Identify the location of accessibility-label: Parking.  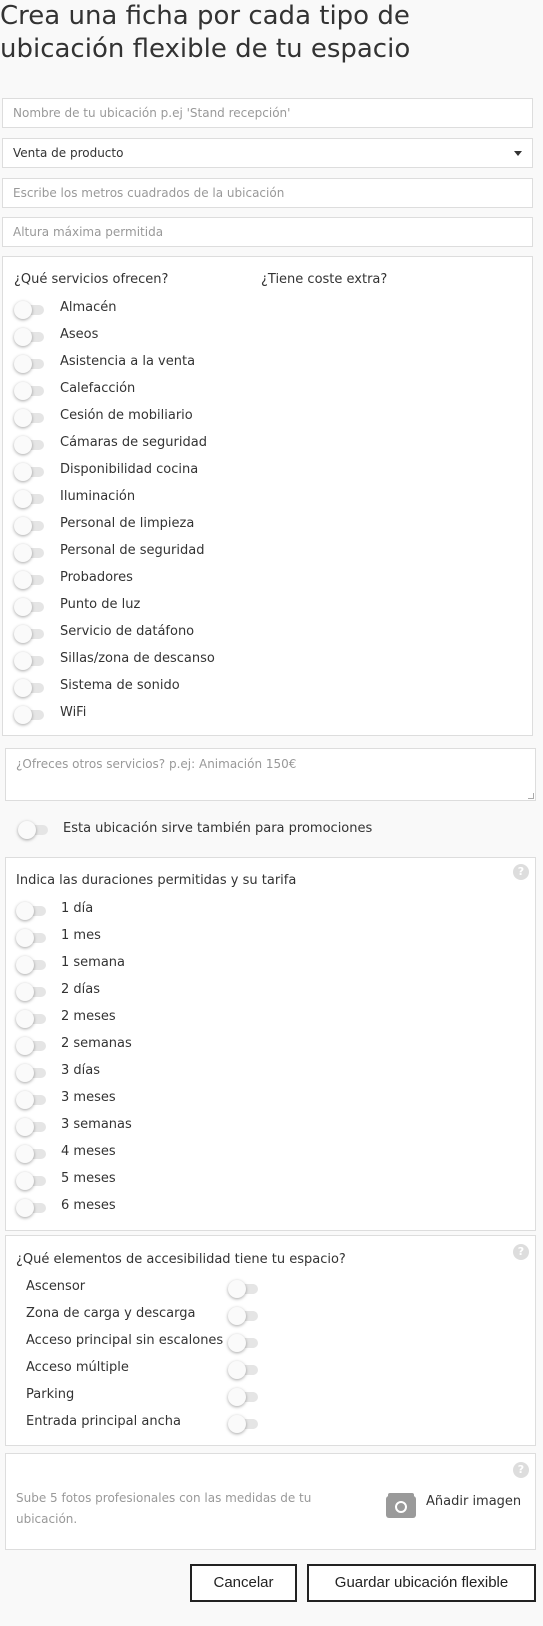
(50, 1394).